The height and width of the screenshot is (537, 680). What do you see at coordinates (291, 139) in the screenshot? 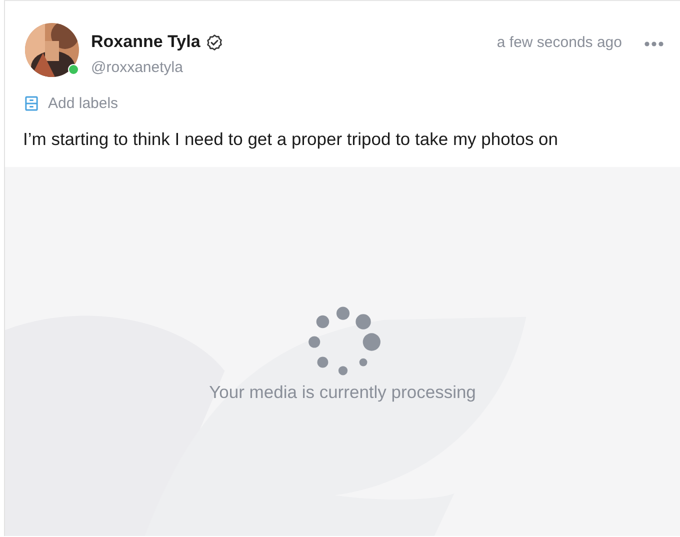
I see `post-text: I’m starting to think I need to get a proper tripod to take my photos on` at bounding box center [291, 139].